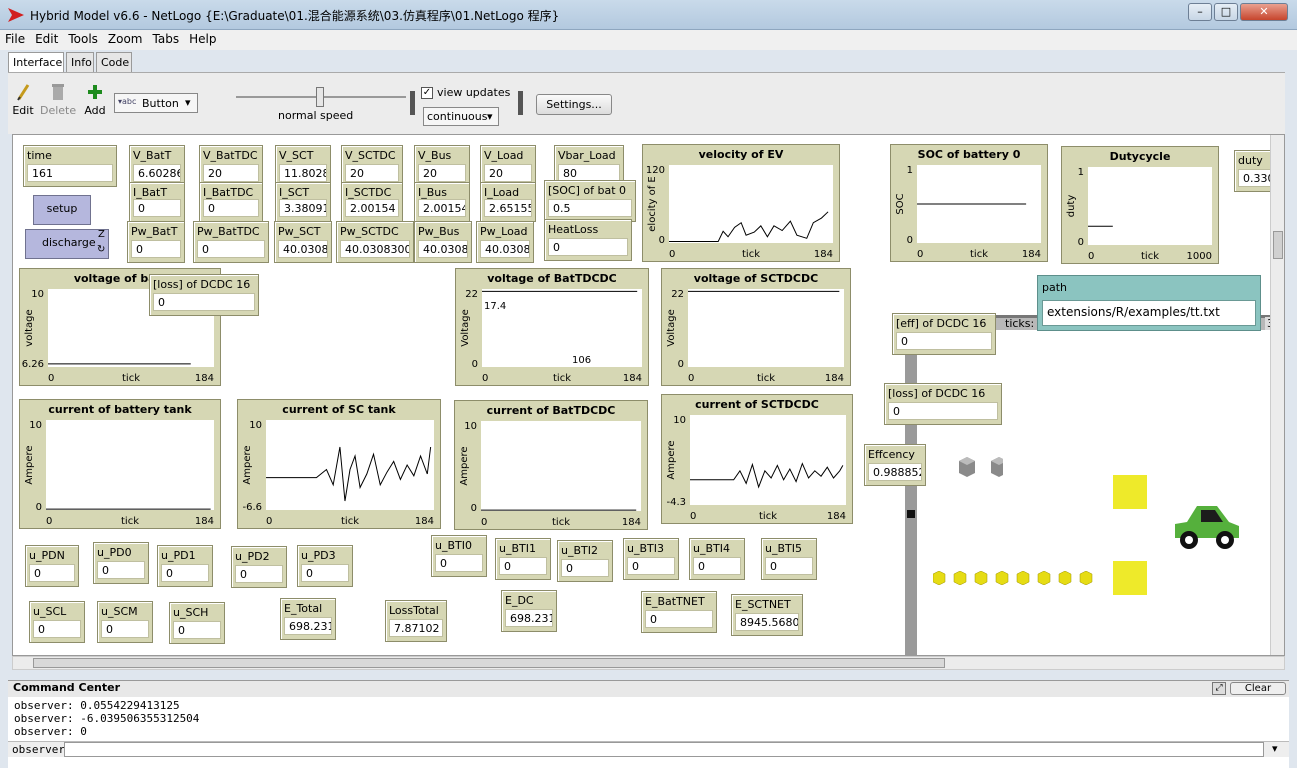 The height and width of the screenshot is (768, 1297). I want to click on monitor-label: u_BTI0, so click(453, 545).